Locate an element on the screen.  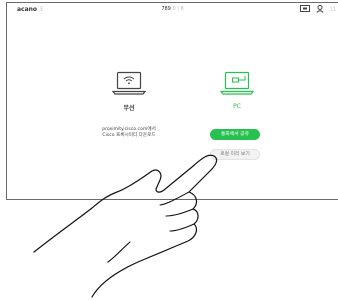
share-in-call-button: 통화에서 공유 is located at coordinates (235, 134).